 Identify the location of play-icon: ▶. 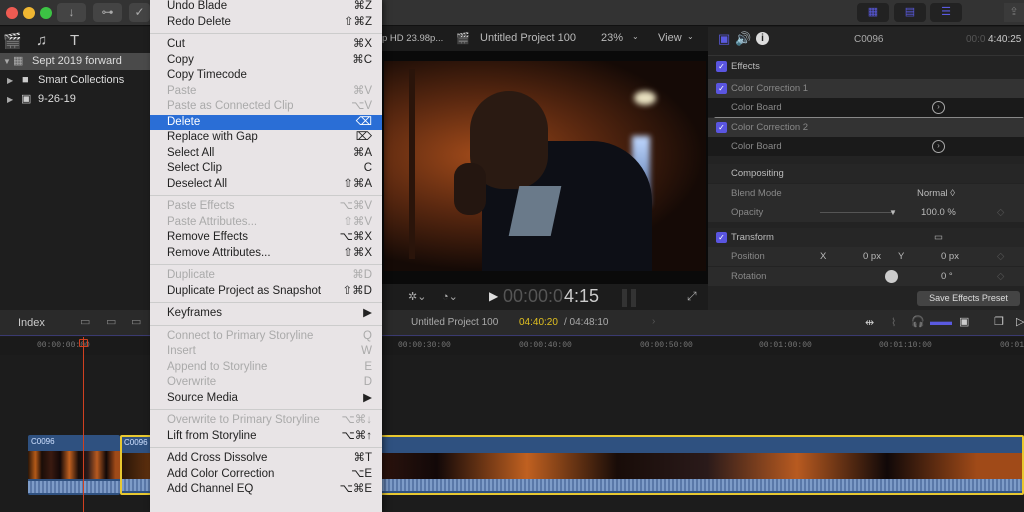
(493, 296).